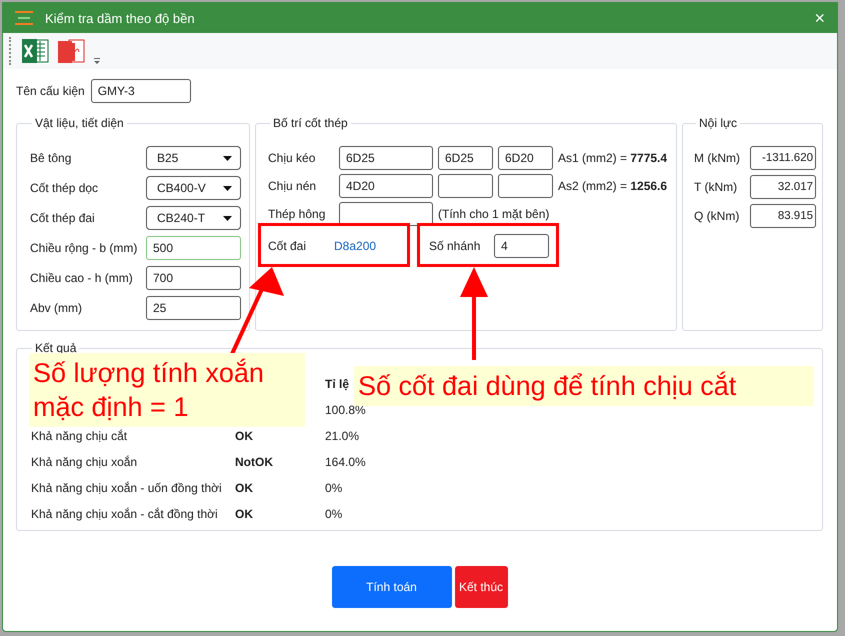  I want to click on table-cell: 100.8%, so click(345, 410).